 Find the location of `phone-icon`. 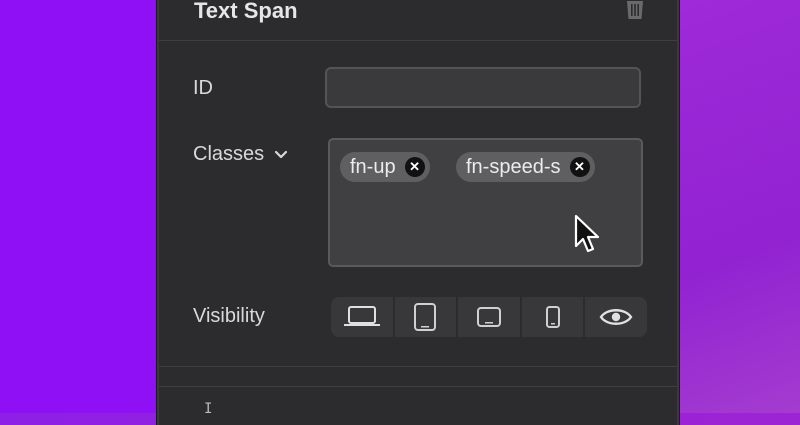

phone-icon is located at coordinates (552, 317).